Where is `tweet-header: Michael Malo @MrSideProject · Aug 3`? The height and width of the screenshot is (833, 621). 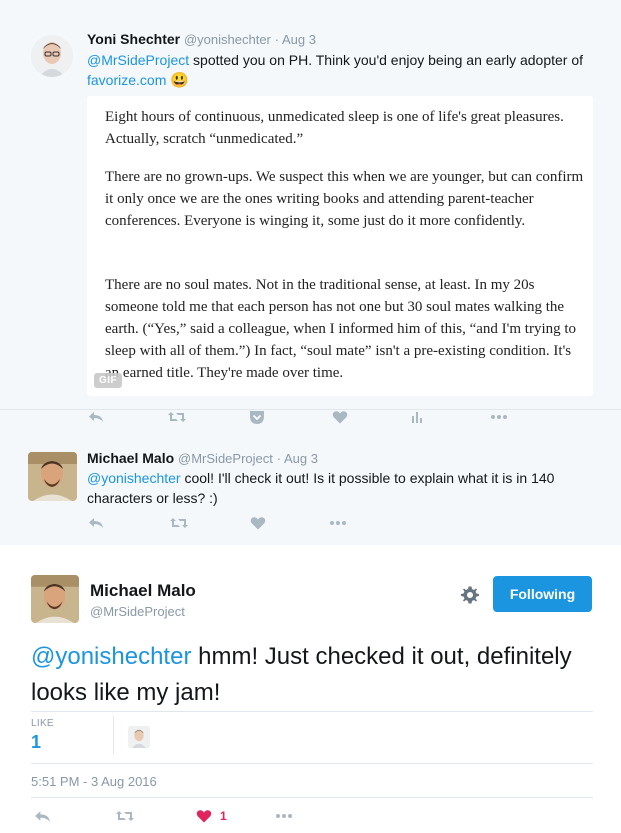 tweet-header: Michael Malo @MrSideProject · Aug 3 is located at coordinates (202, 458).